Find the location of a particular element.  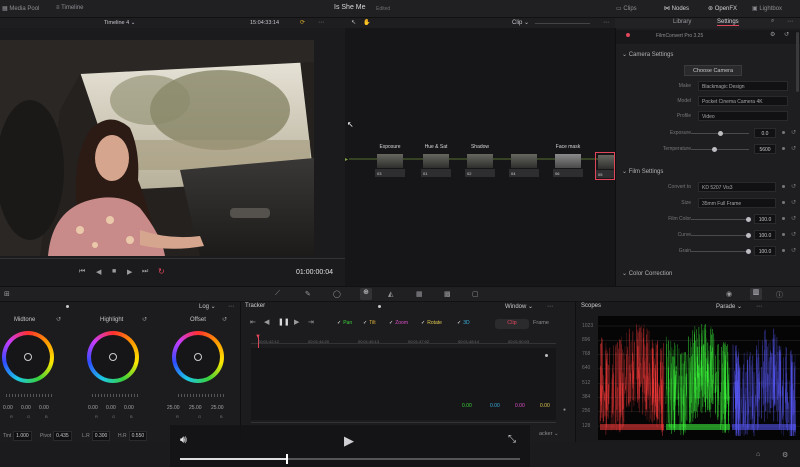

offset-master-wheel is located at coordinates (201, 395).